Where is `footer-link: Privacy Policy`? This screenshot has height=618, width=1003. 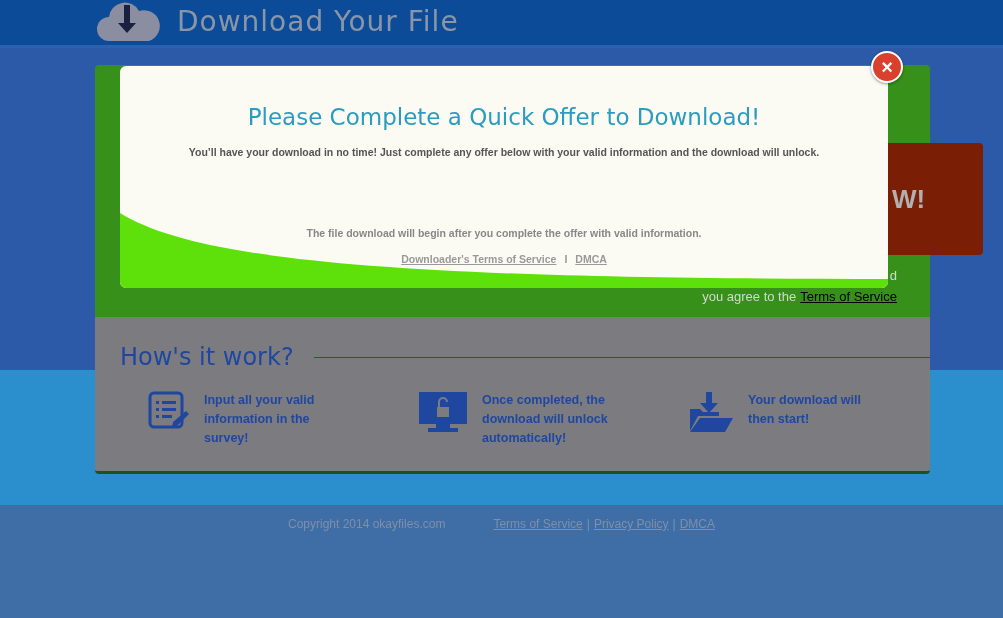
footer-link: Privacy Policy is located at coordinates (631, 524).